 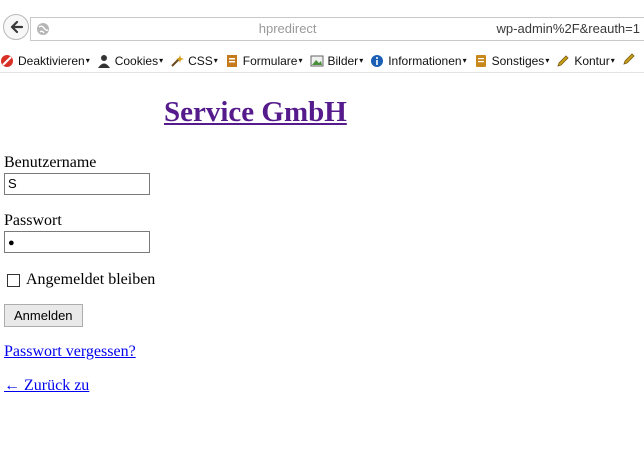 I want to click on arrow-left-icon, so click(x=16, y=27).